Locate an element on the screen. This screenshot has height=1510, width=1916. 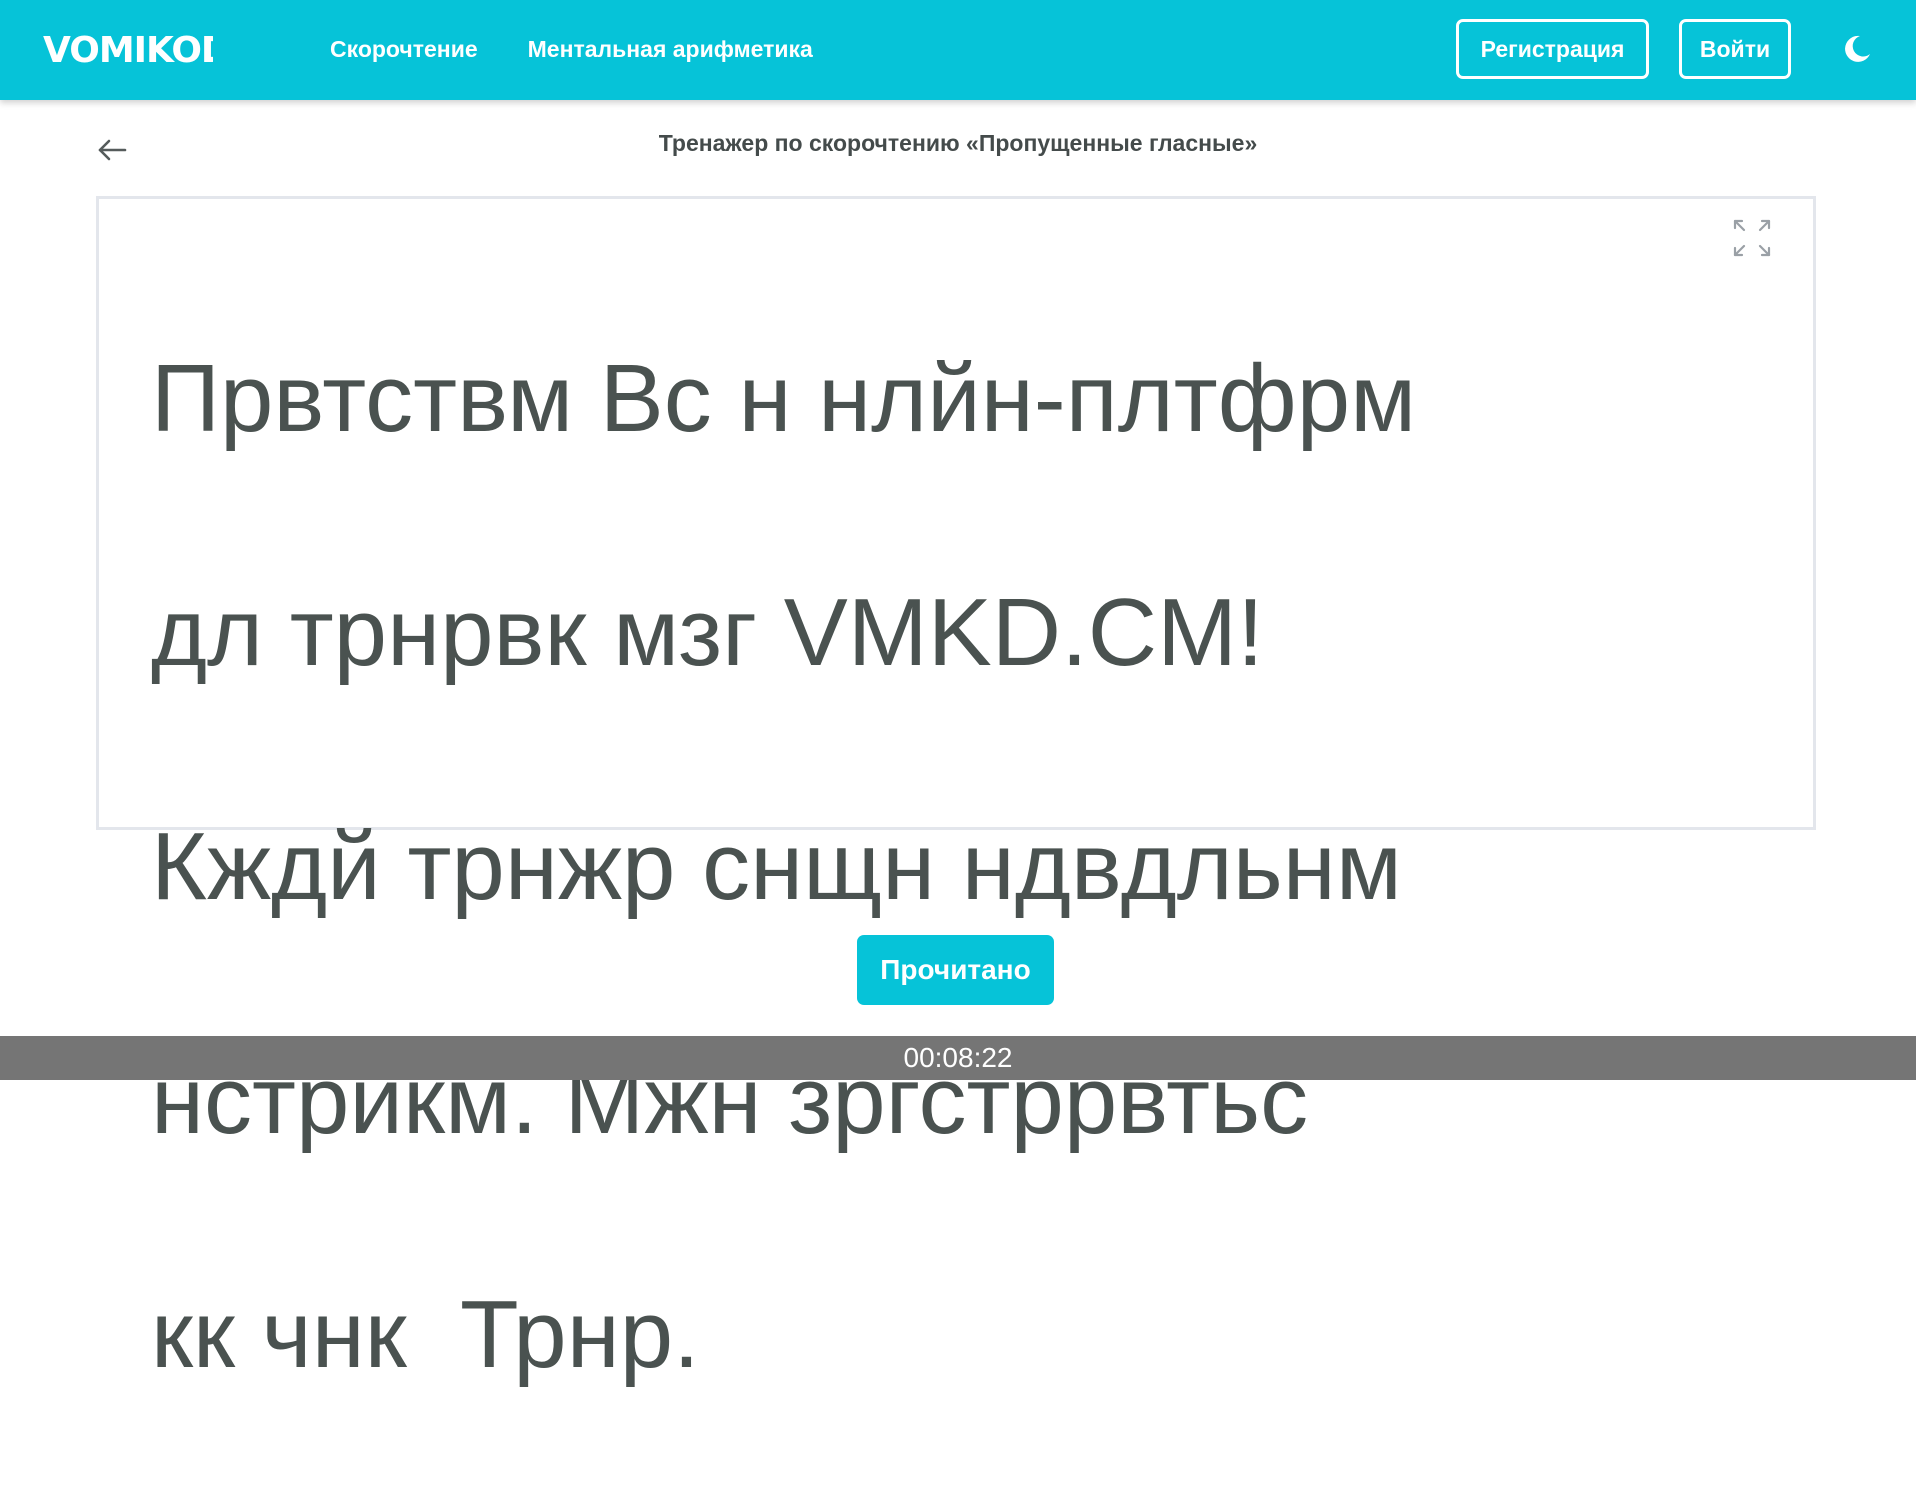
reading-line: кк чнк Трнр. is located at coordinates (425, 1334).